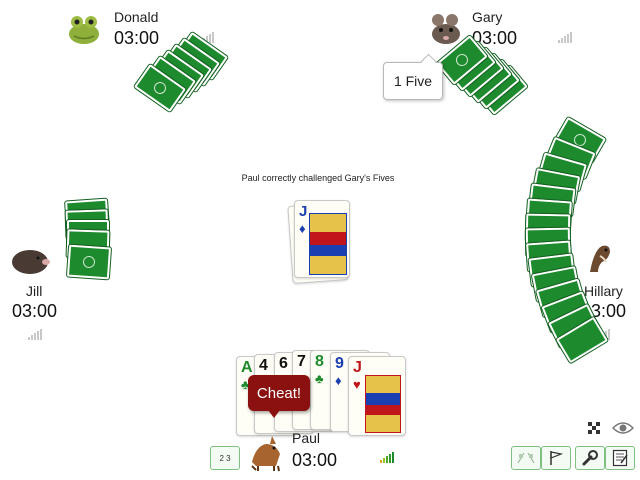  What do you see at coordinates (357, 367) in the screenshot?
I see `hand-card-rank: J` at bounding box center [357, 367].